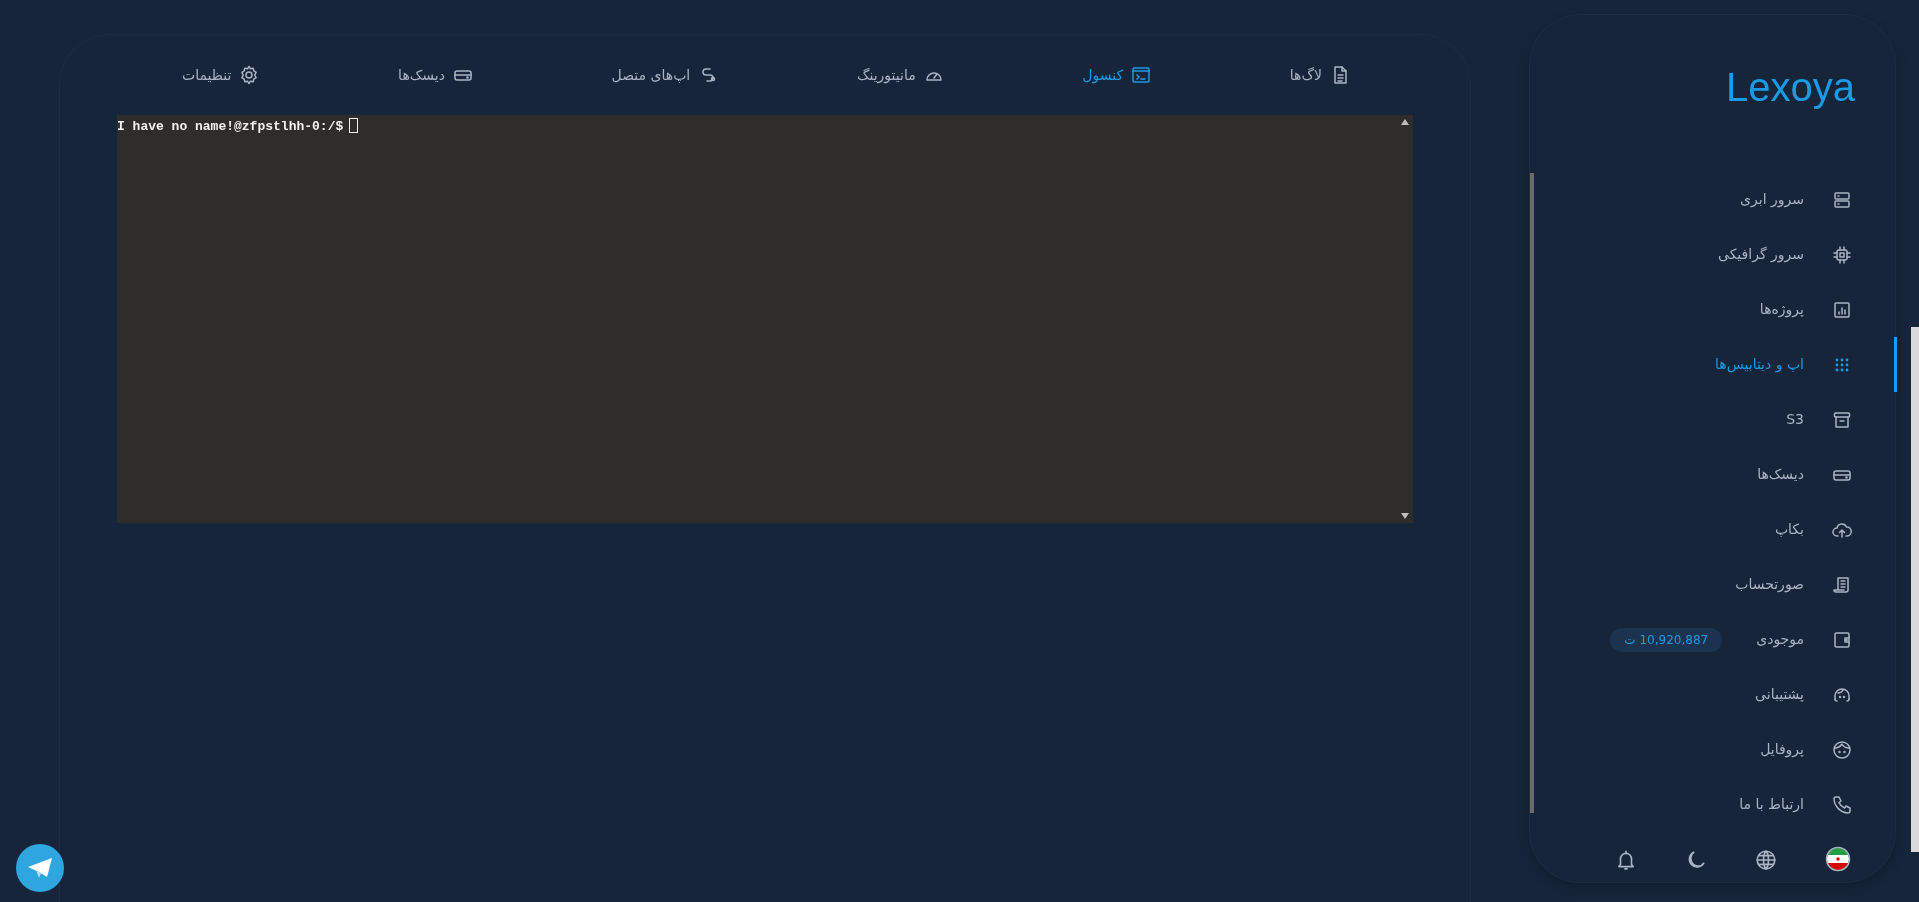 This screenshot has width=1919, height=902. What do you see at coordinates (900, 75) in the screenshot?
I see `tab: مانیتورینگ` at bounding box center [900, 75].